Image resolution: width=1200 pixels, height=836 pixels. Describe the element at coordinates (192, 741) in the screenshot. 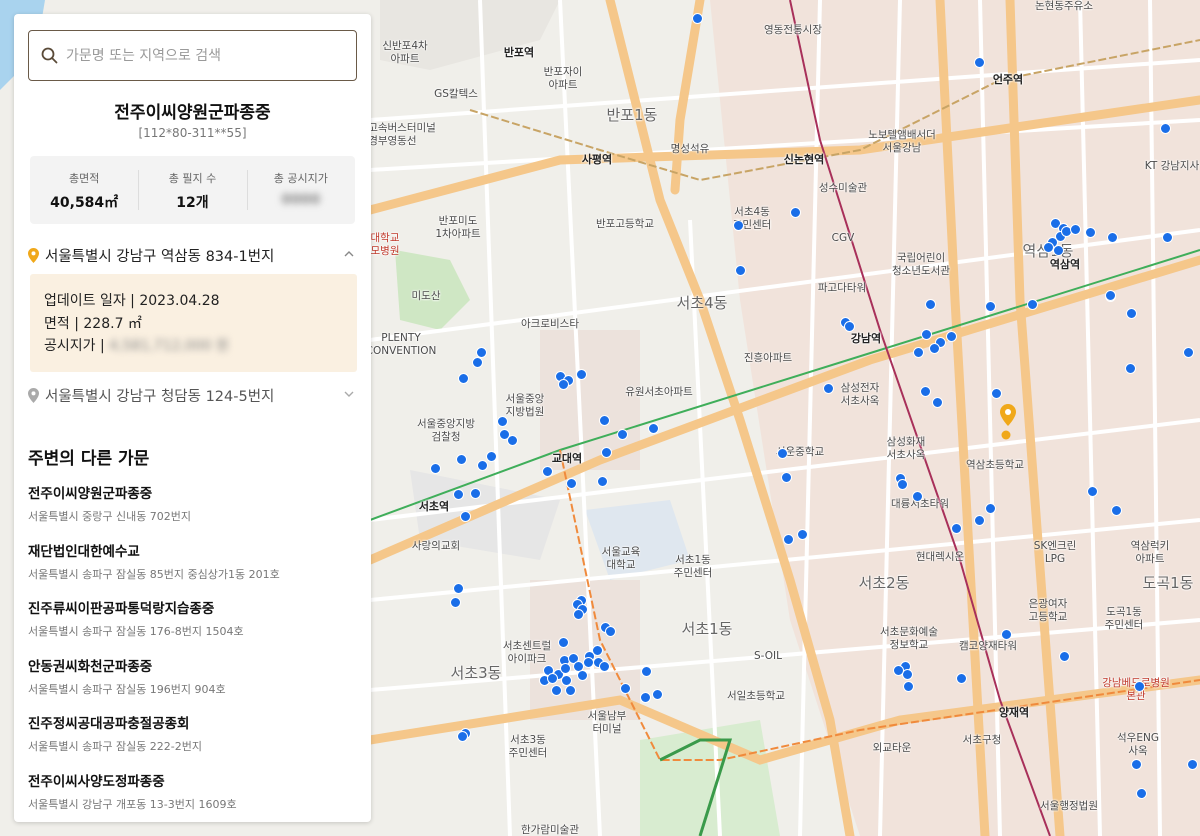

I see `nearby-clan-item: 진주정씨공대공파충절공종회 서울특별시 송파구 잠실동 222-2번지` at that location.